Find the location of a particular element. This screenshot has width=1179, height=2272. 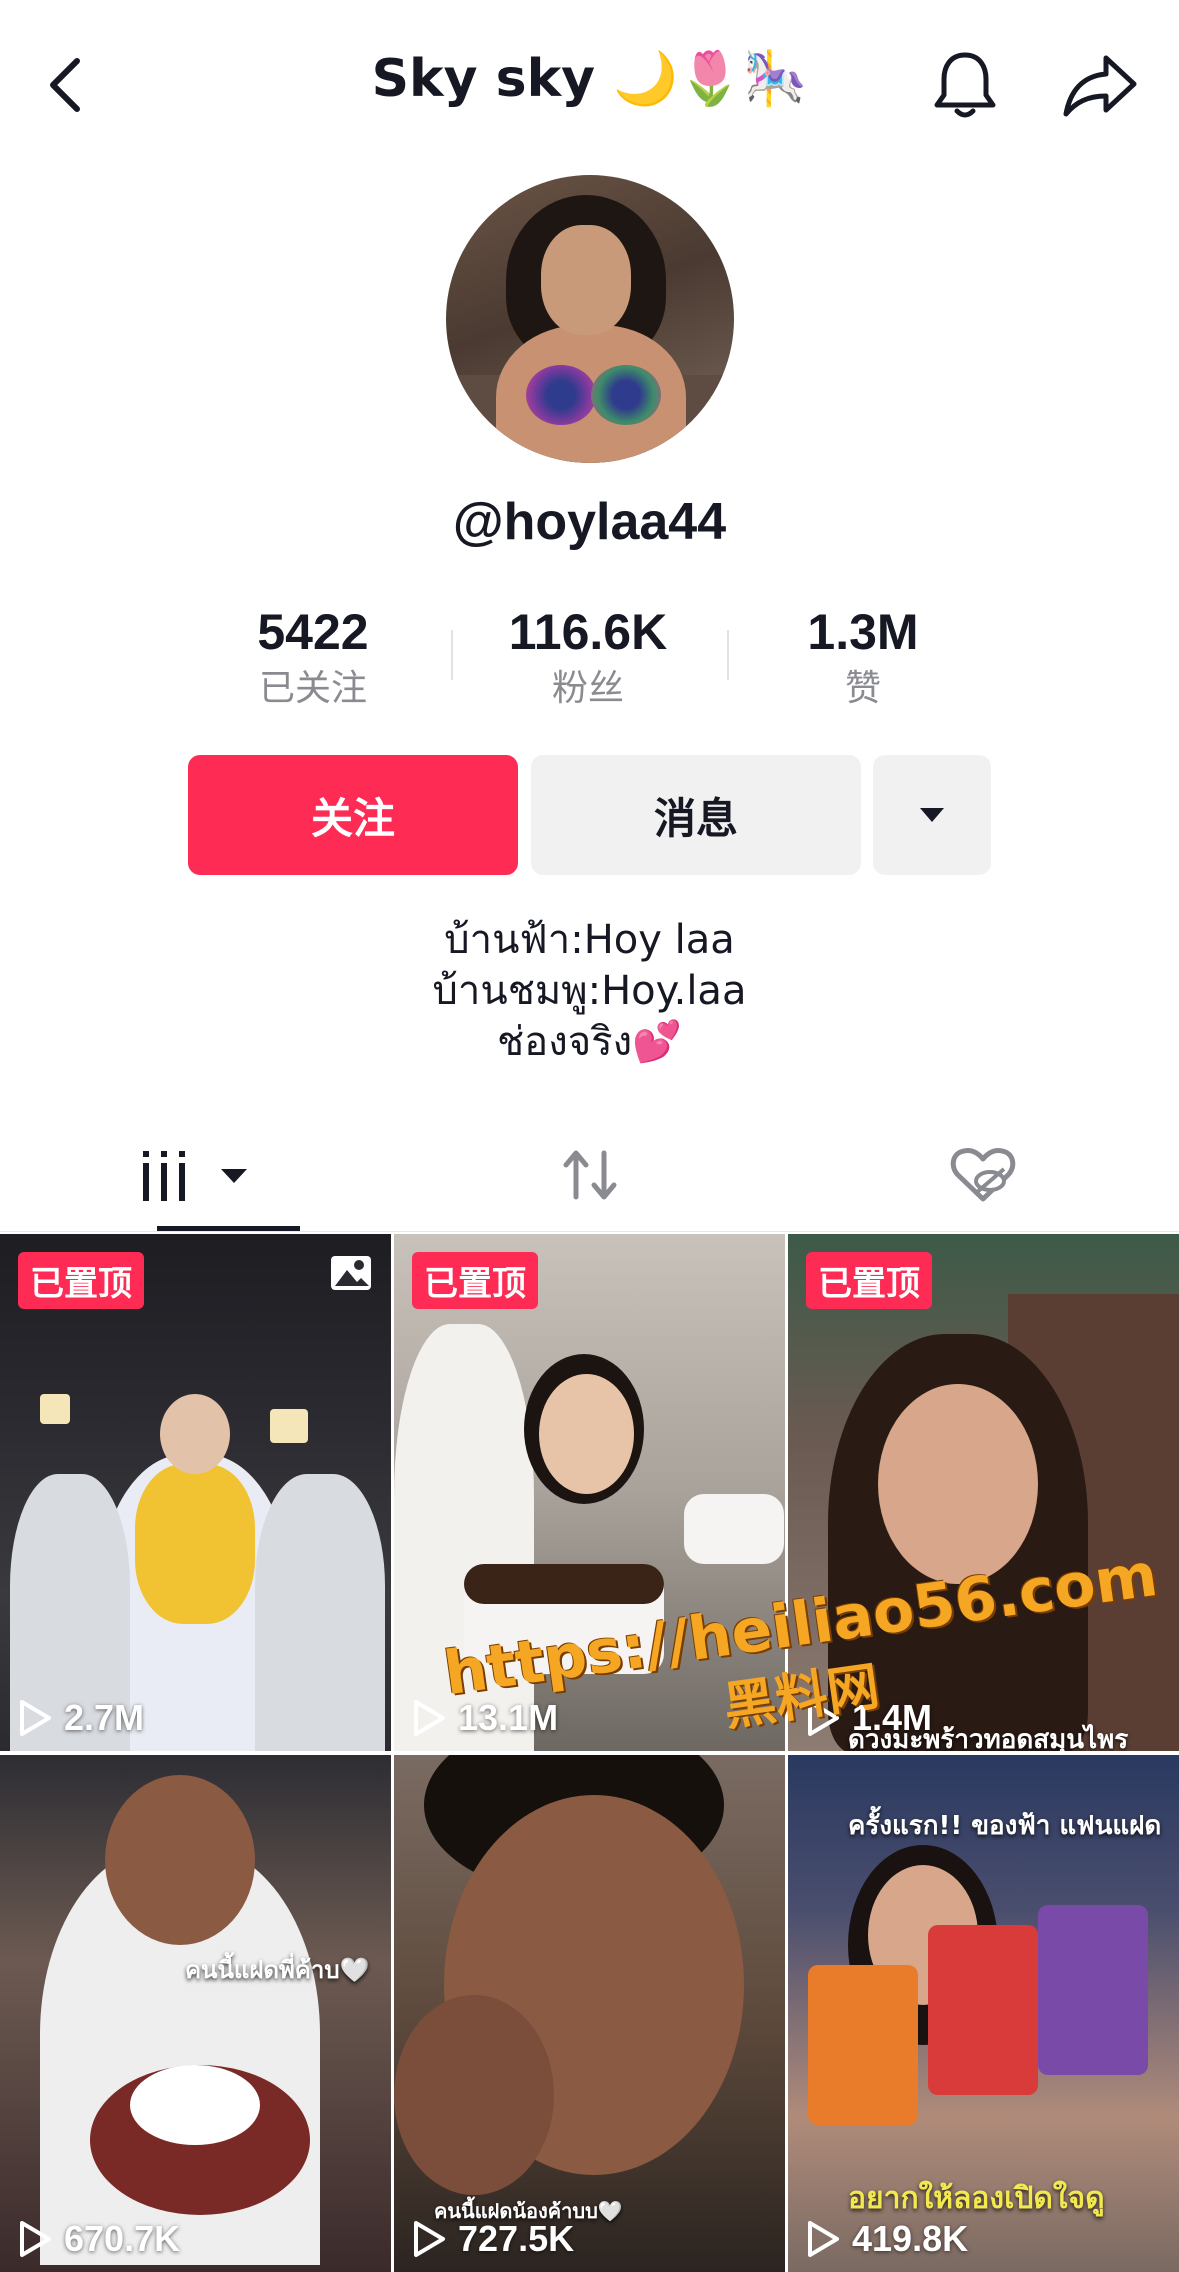

profile-actions: 关注 消息 is located at coordinates (589, 815).